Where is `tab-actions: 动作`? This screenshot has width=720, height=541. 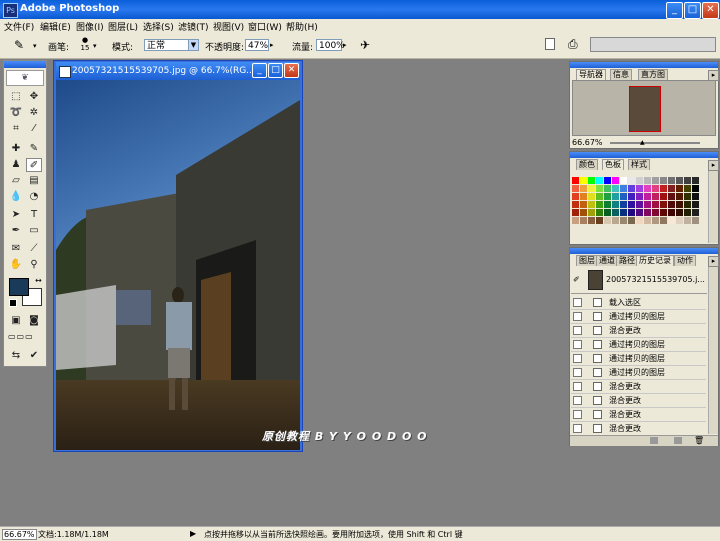
tab-actions: 动作 is located at coordinates (685, 260).